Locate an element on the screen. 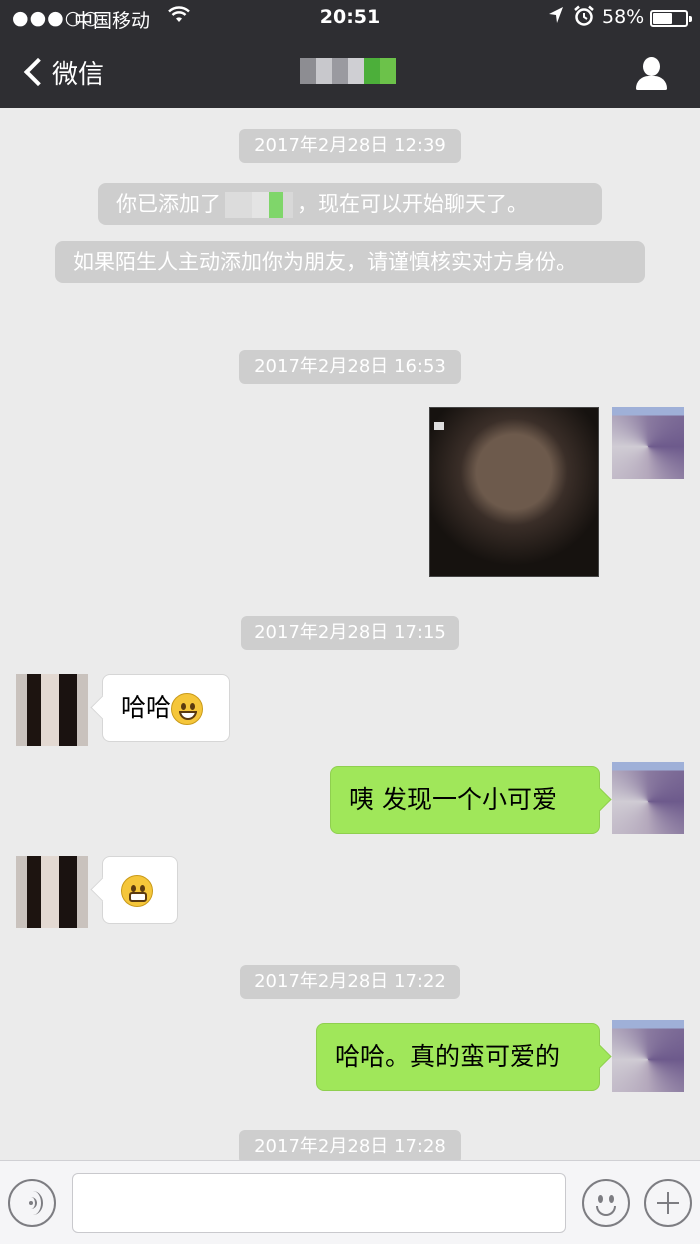  timestamp: 2017年2月28日 16:53 is located at coordinates (350, 367).